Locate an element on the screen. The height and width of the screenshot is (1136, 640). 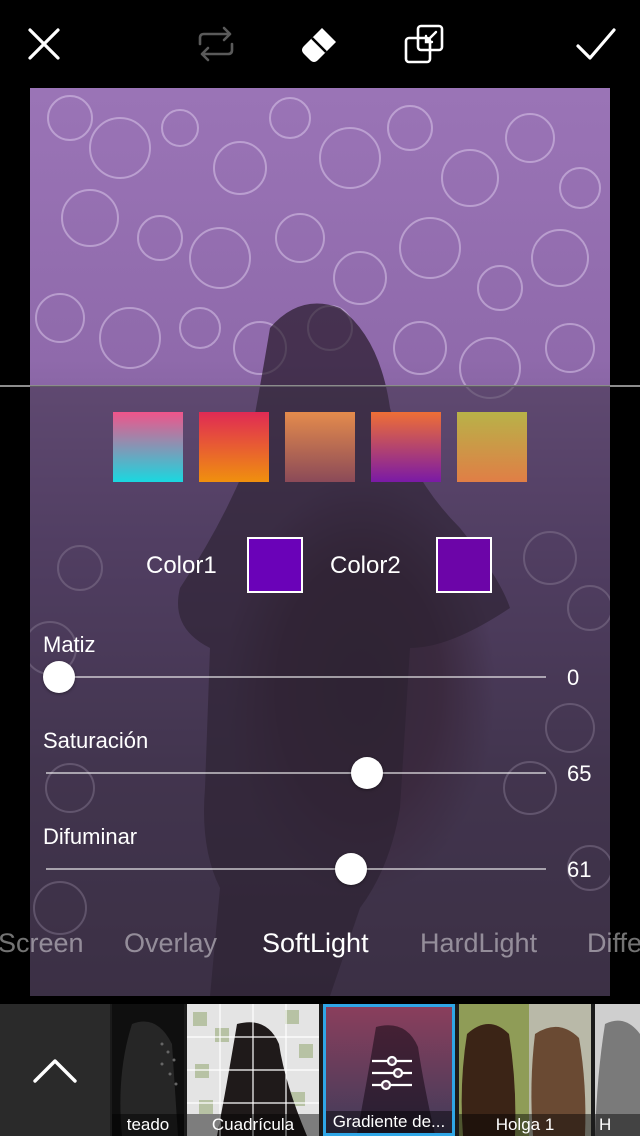
swap-button is located at coordinates (216, 44).